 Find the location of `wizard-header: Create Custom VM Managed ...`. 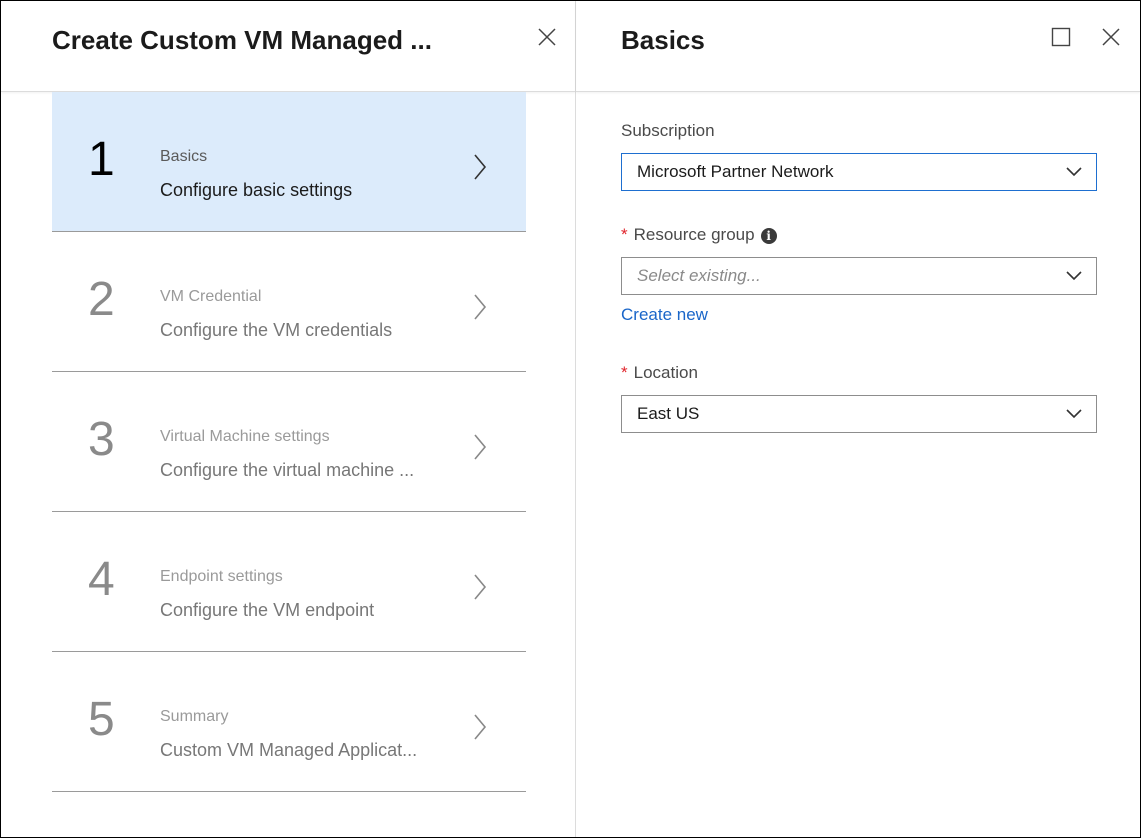

wizard-header: Create Custom VM Managed ... is located at coordinates (288, 46).